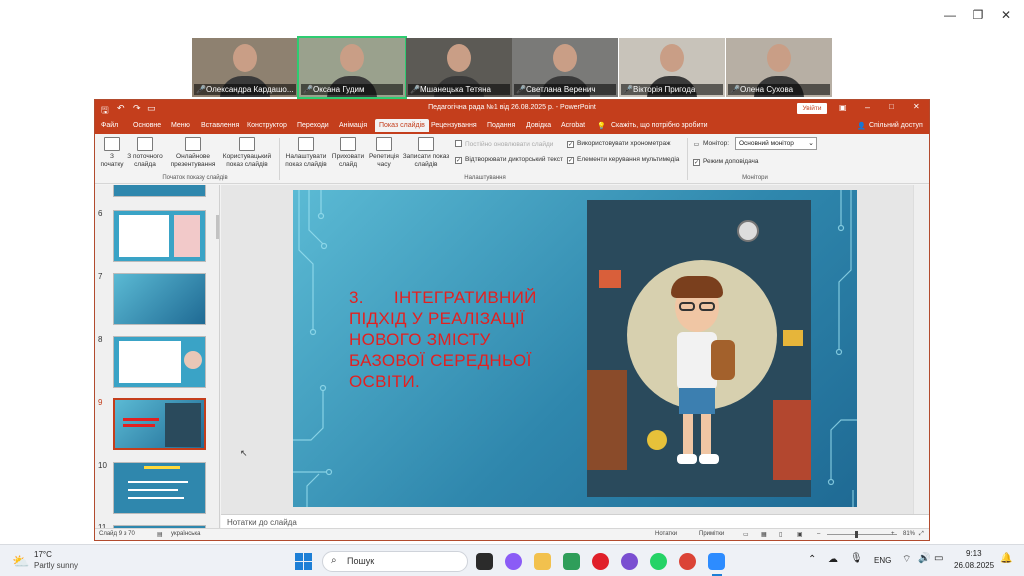  I want to click on participant-tile: Светлана Веренич 🎤, so click(565, 67).